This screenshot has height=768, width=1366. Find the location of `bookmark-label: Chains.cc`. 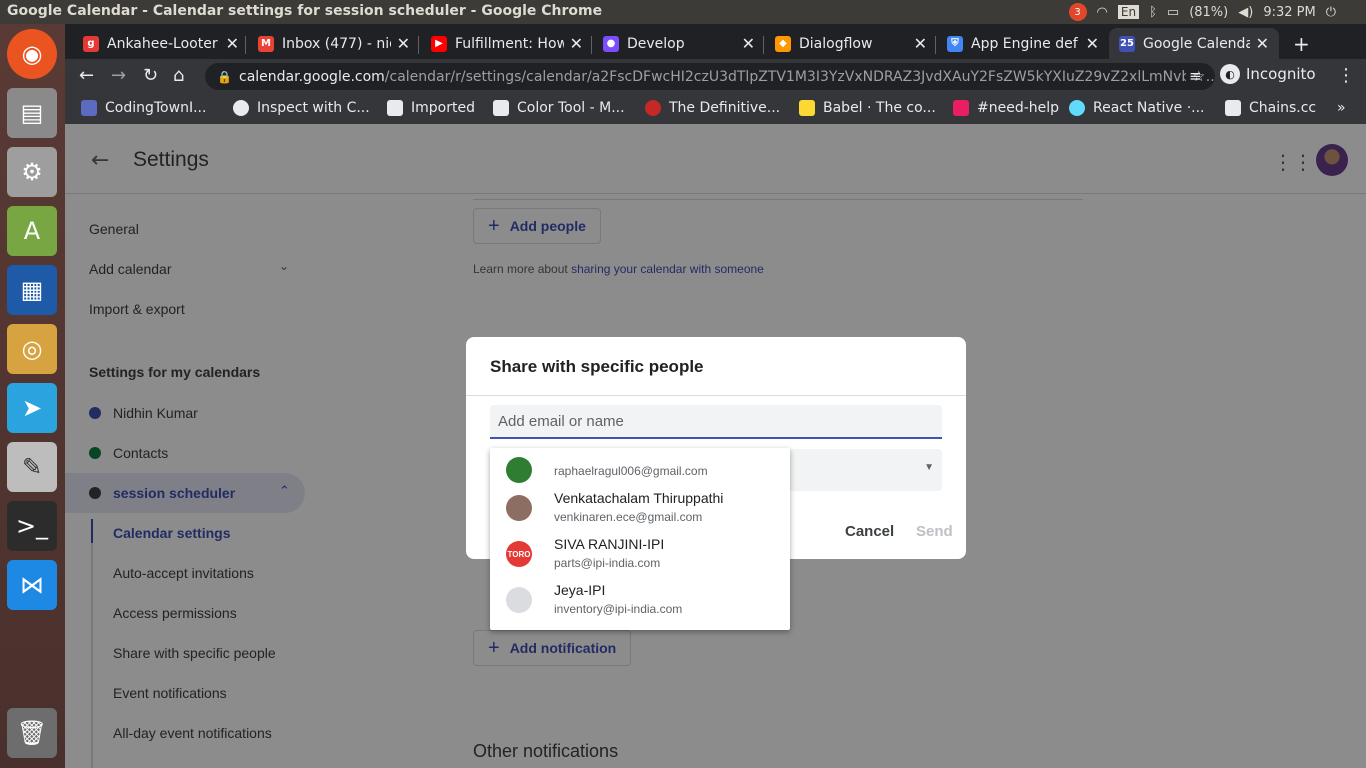

bookmark-label: Chains.cc is located at coordinates (1283, 108).